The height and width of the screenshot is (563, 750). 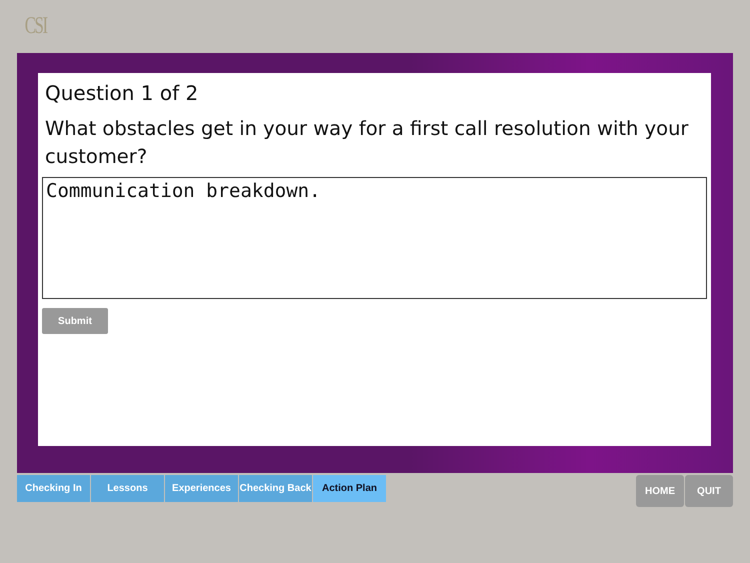 I want to click on question-text: What obstacles get in your way for a first call resolution with your customer?, so click(x=367, y=143).